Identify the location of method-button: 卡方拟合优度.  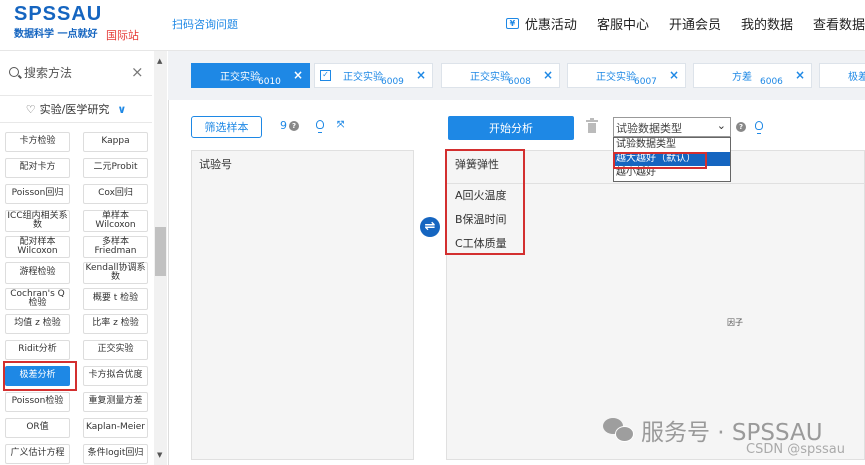
(115, 376).